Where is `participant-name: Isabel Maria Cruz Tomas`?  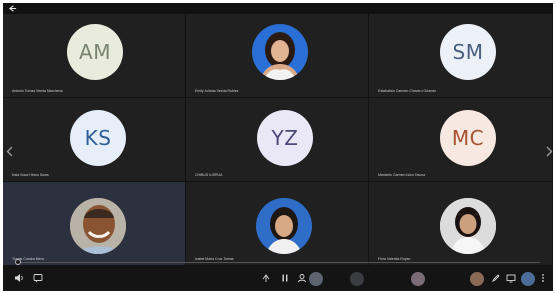
participant-name: Isabel Maria Cruz Tomas is located at coordinates (214, 259).